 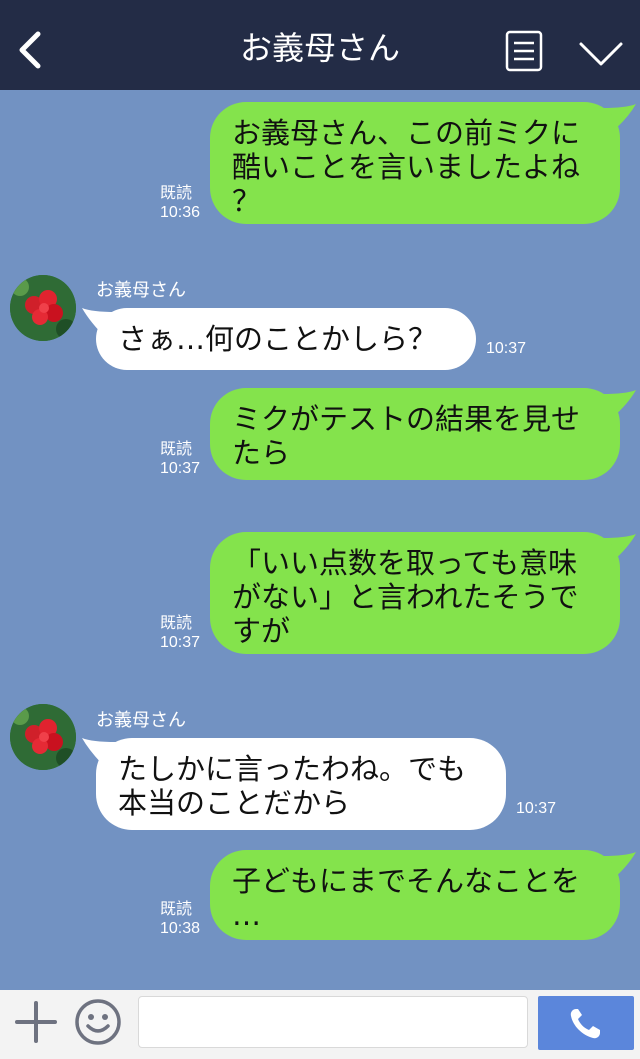 I want to click on collapse-chevron-icon, so click(x=601, y=54).